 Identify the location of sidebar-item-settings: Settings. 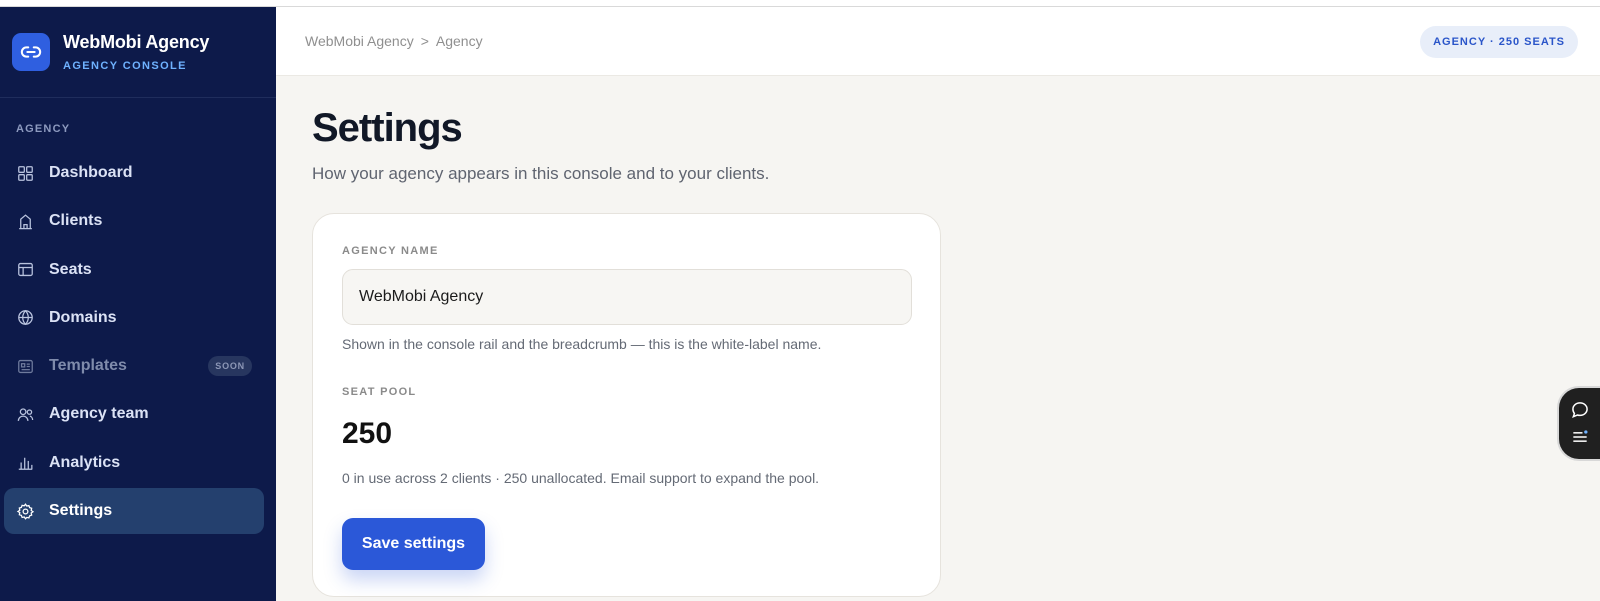
(134, 511).